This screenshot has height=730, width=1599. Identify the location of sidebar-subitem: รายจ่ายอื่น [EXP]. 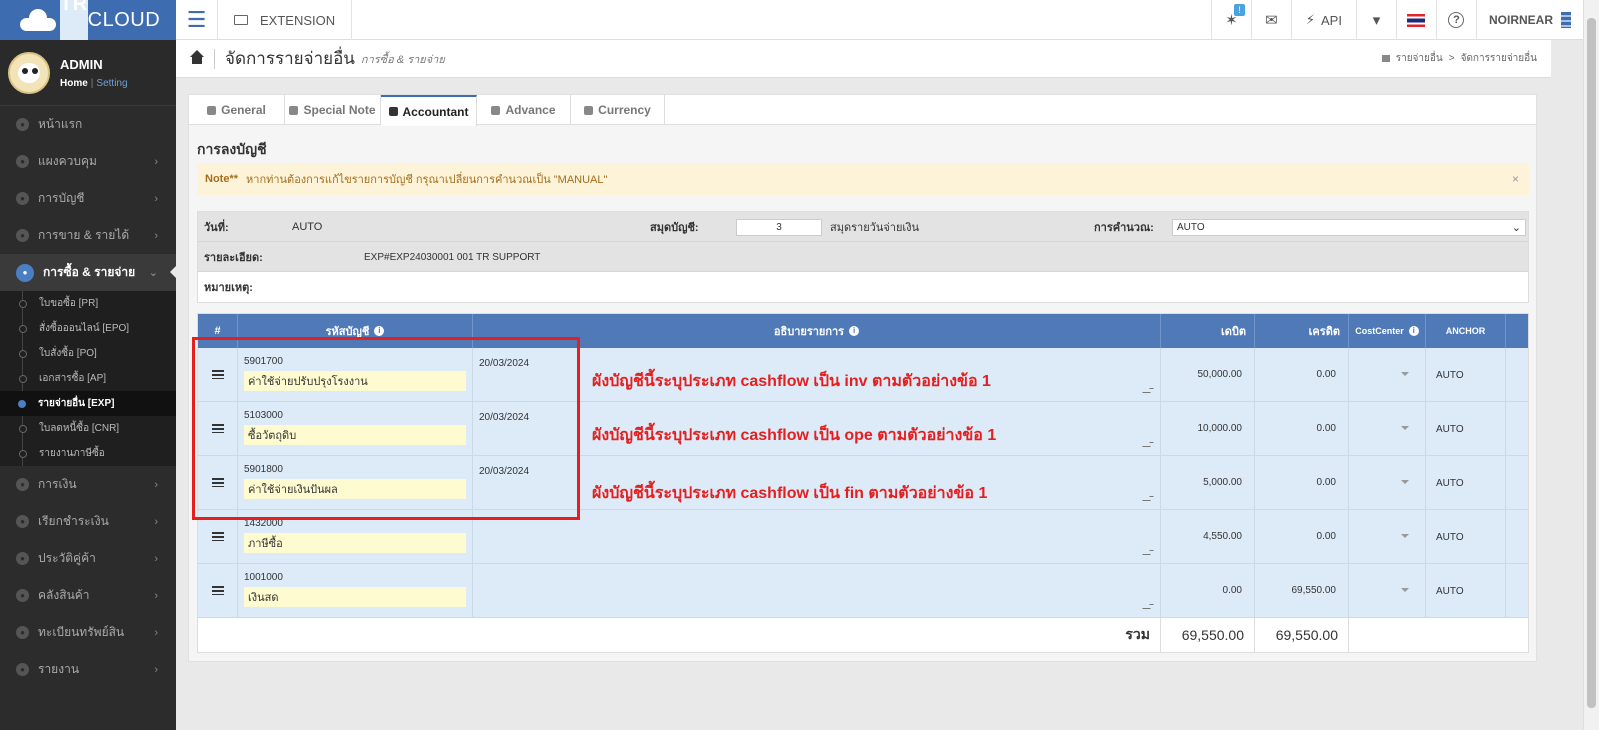
(88, 403).